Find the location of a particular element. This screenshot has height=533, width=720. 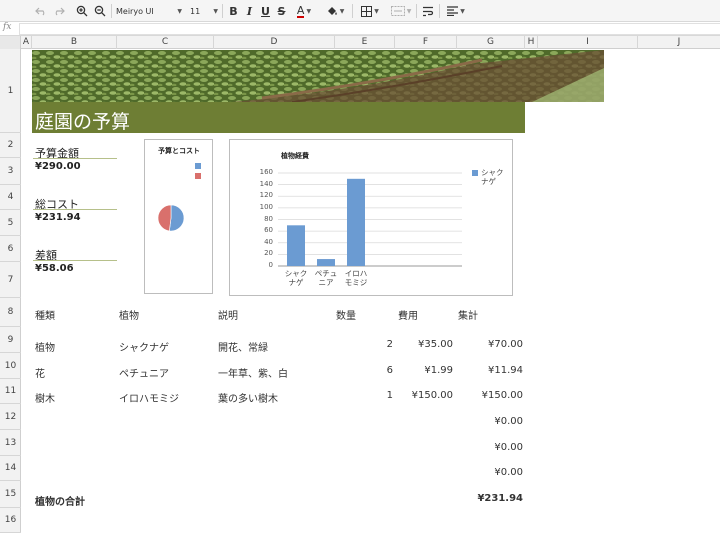

x-tick-label: イロハ モミジ is located at coordinates (356, 278).